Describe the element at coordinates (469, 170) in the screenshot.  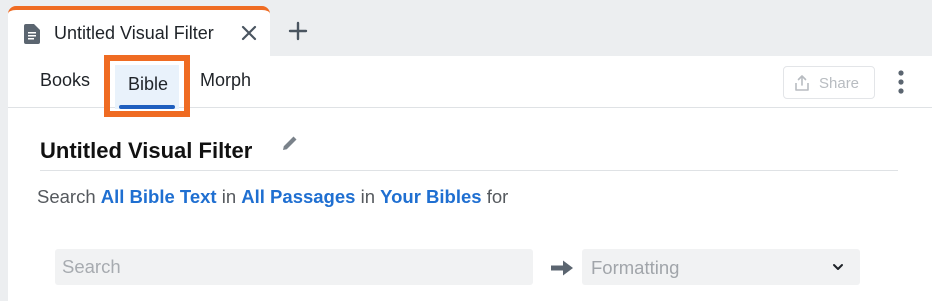
I see `title-divider` at that location.